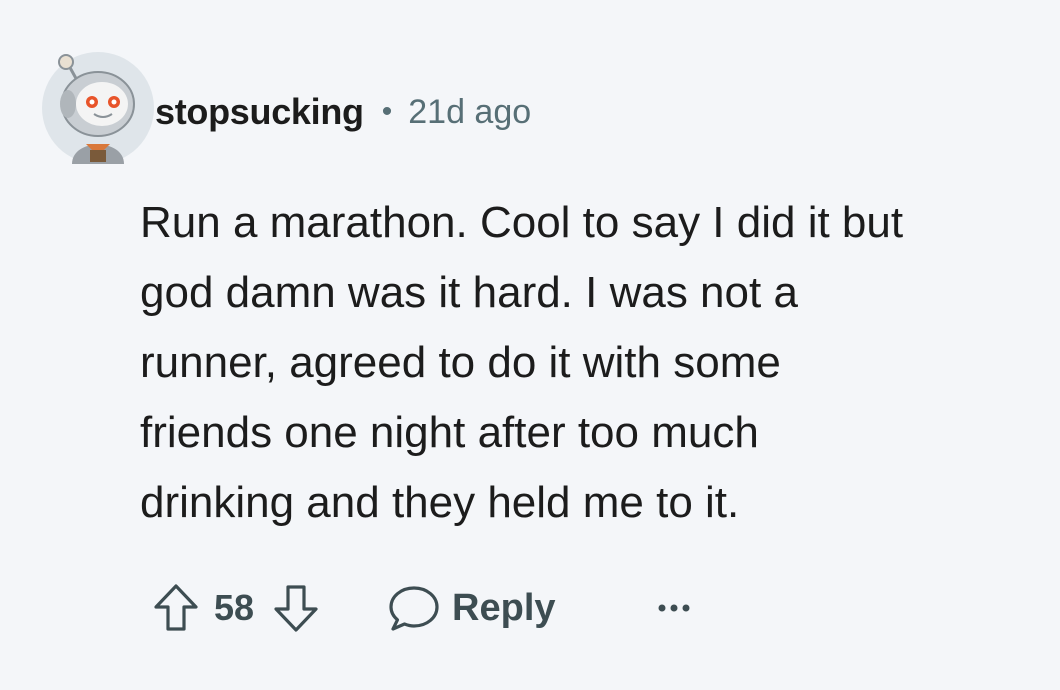 The width and height of the screenshot is (1060, 690). Describe the element at coordinates (440, 502) in the screenshot. I see `comment-body-line: drinking and they held me to it.` at that location.